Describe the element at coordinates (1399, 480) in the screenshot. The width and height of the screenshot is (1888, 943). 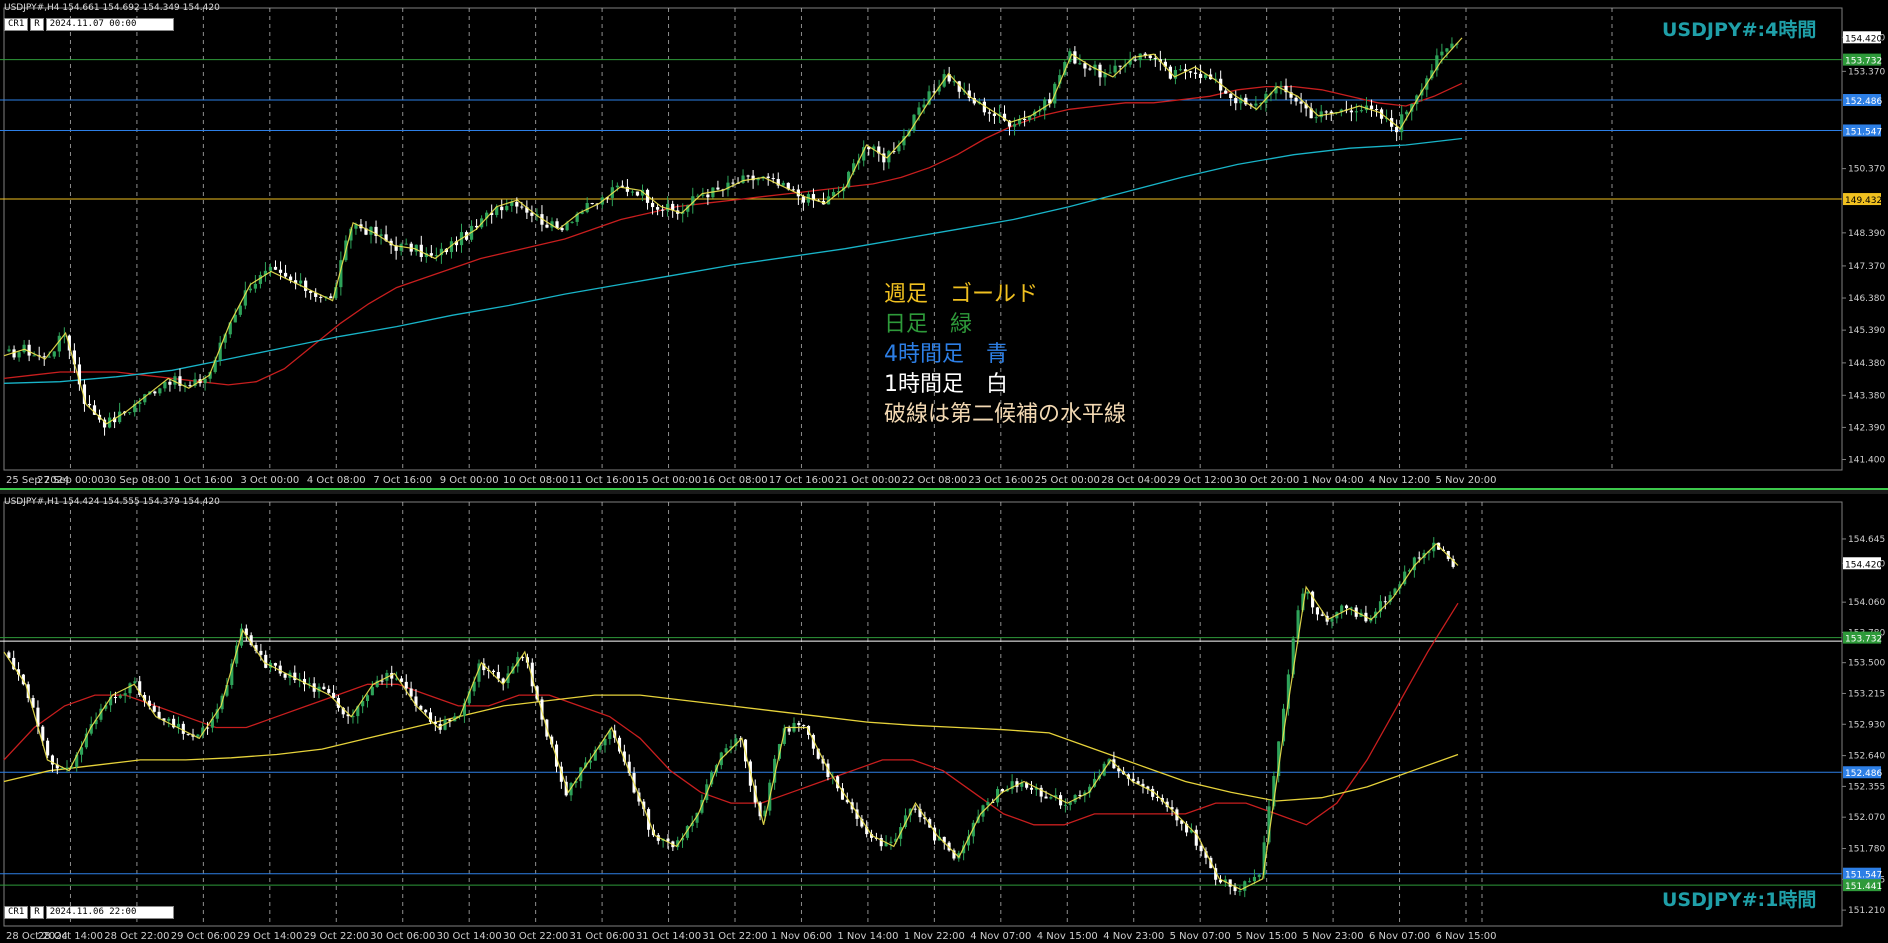
I see `x-tick-label: 4 Nov 12:00` at that location.